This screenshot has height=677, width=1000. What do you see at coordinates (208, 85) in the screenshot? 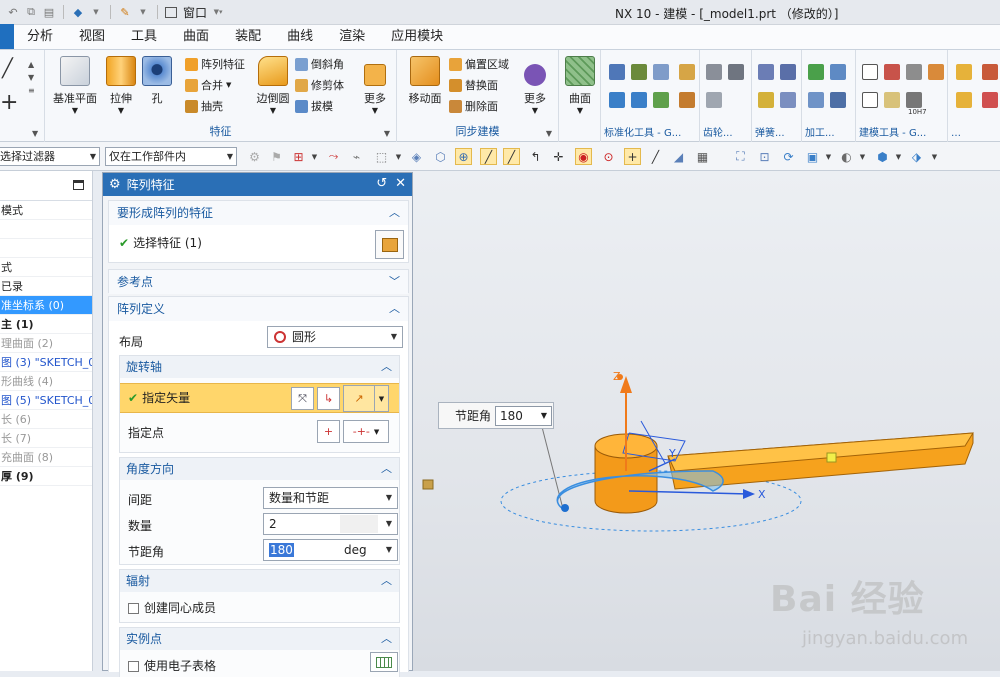
I see `unite-button: 合并 ▼` at bounding box center [208, 85].